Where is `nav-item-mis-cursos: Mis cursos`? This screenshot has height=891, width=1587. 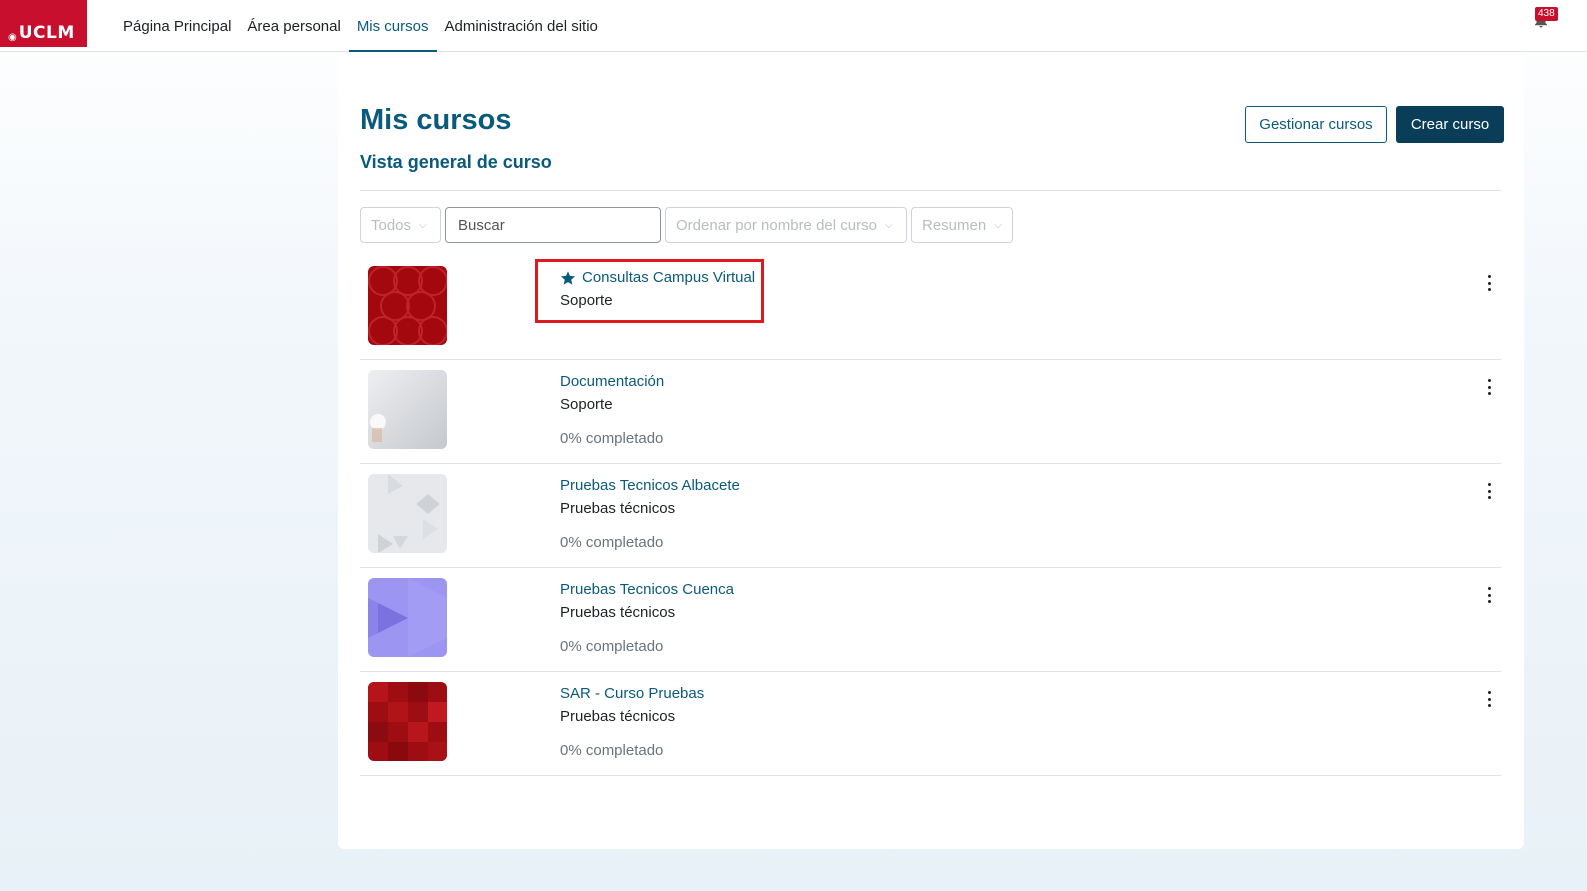
nav-item-mis-cursos: Mis cursos is located at coordinates (392, 26).